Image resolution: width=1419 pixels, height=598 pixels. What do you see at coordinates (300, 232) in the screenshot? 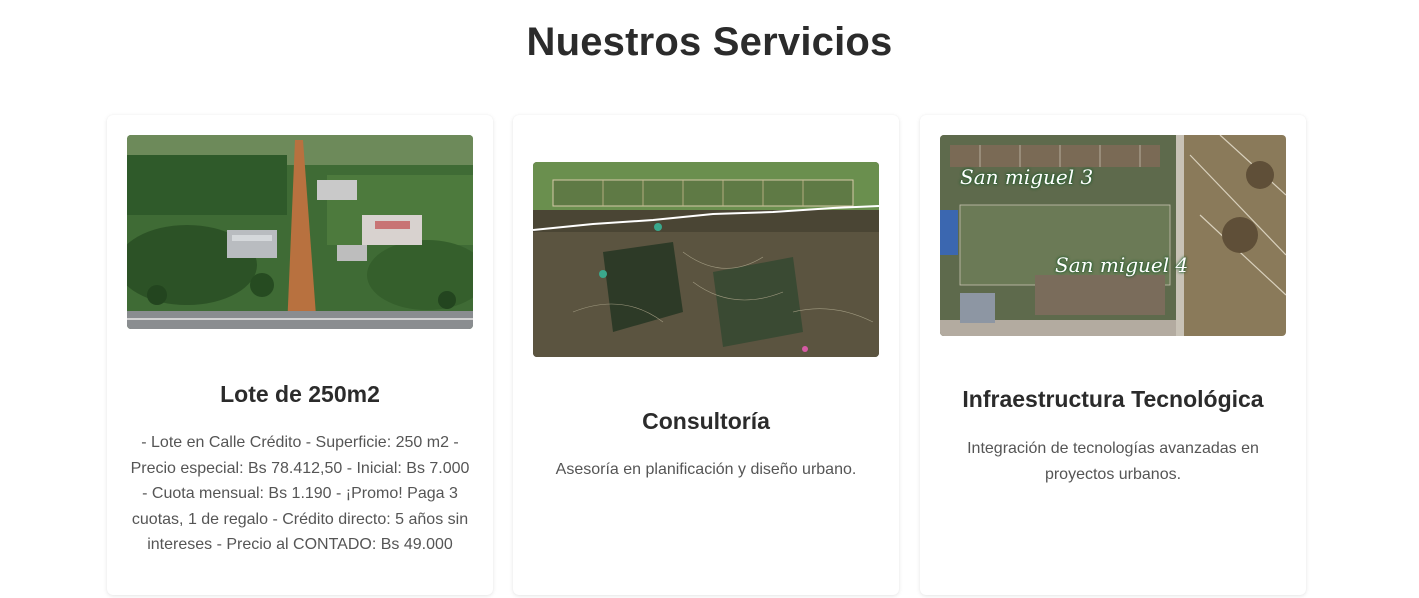
I see `lote-aerial-image` at bounding box center [300, 232].